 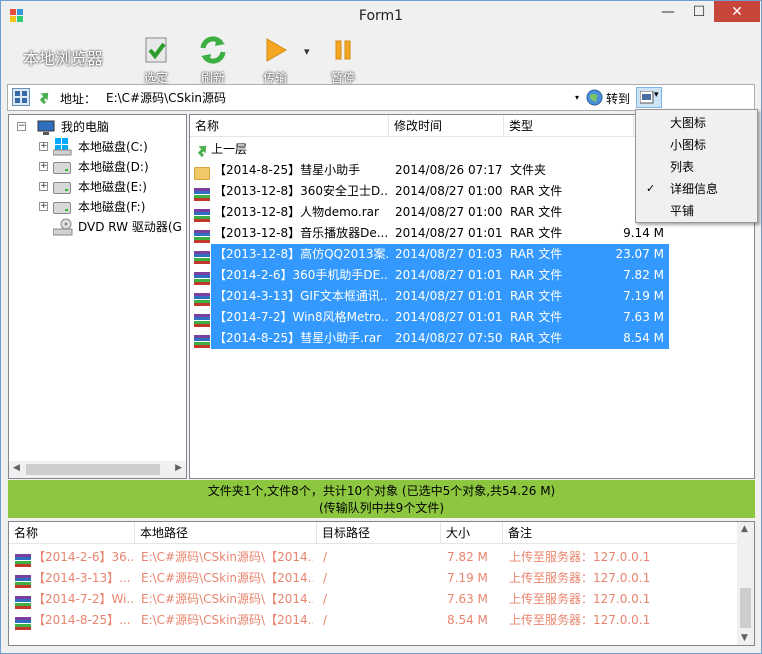 What do you see at coordinates (620, 533) in the screenshot?
I see `queue-column-note: 备注` at bounding box center [620, 533].